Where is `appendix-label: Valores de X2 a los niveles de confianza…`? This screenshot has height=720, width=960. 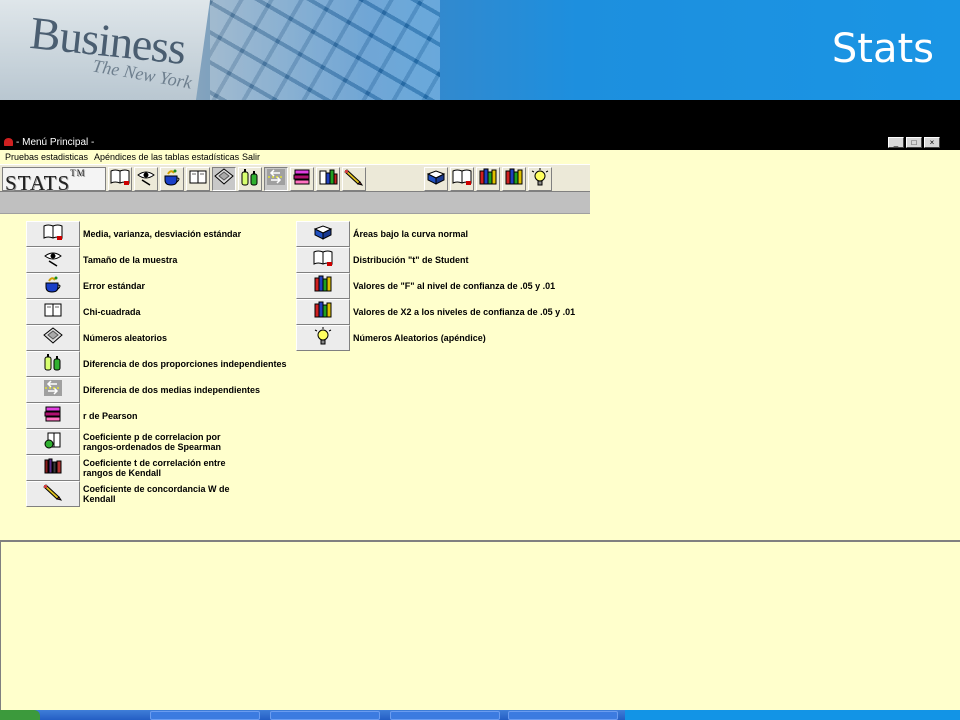 appendix-label: Valores de X2 a los niveles de confianza… is located at coordinates (464, 312).